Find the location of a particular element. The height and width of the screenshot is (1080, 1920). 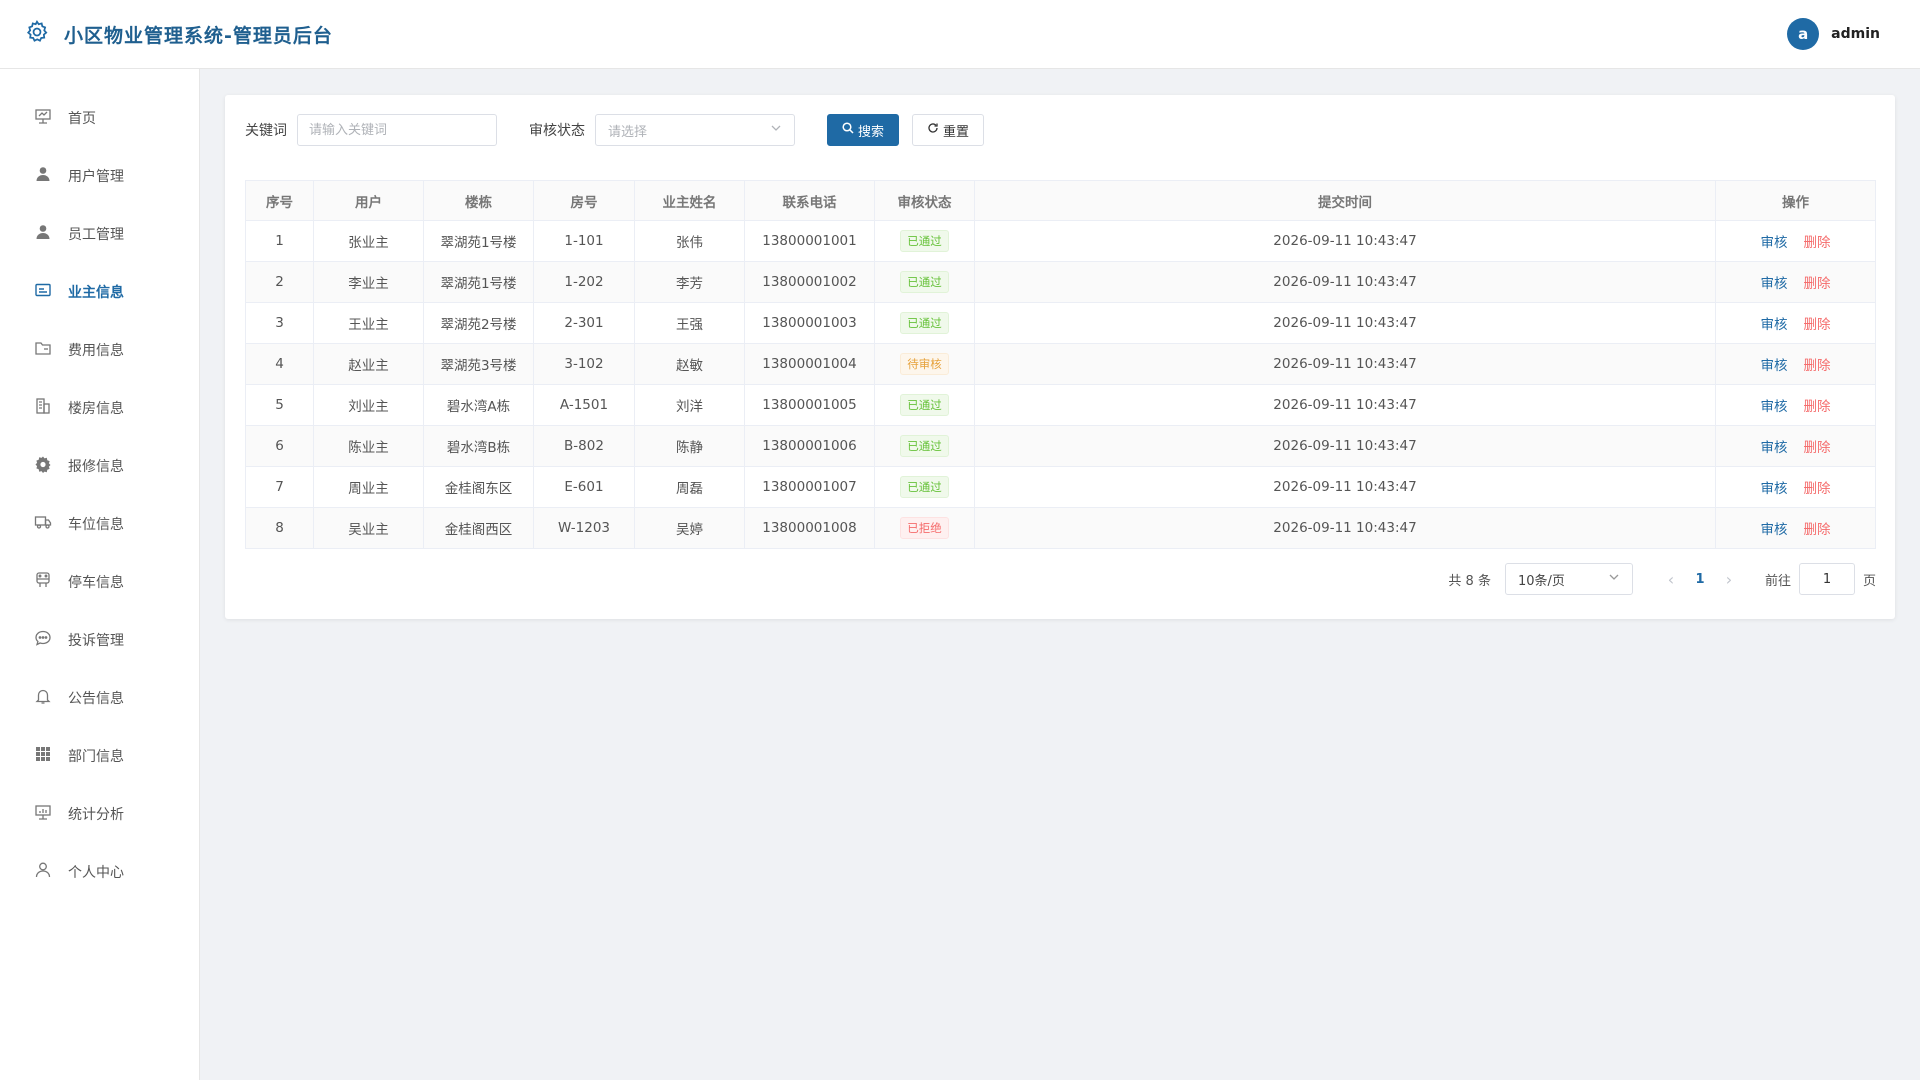

row-submit-time: 2026-09-11 10:43:47 is located at coordinates (1345, 282).